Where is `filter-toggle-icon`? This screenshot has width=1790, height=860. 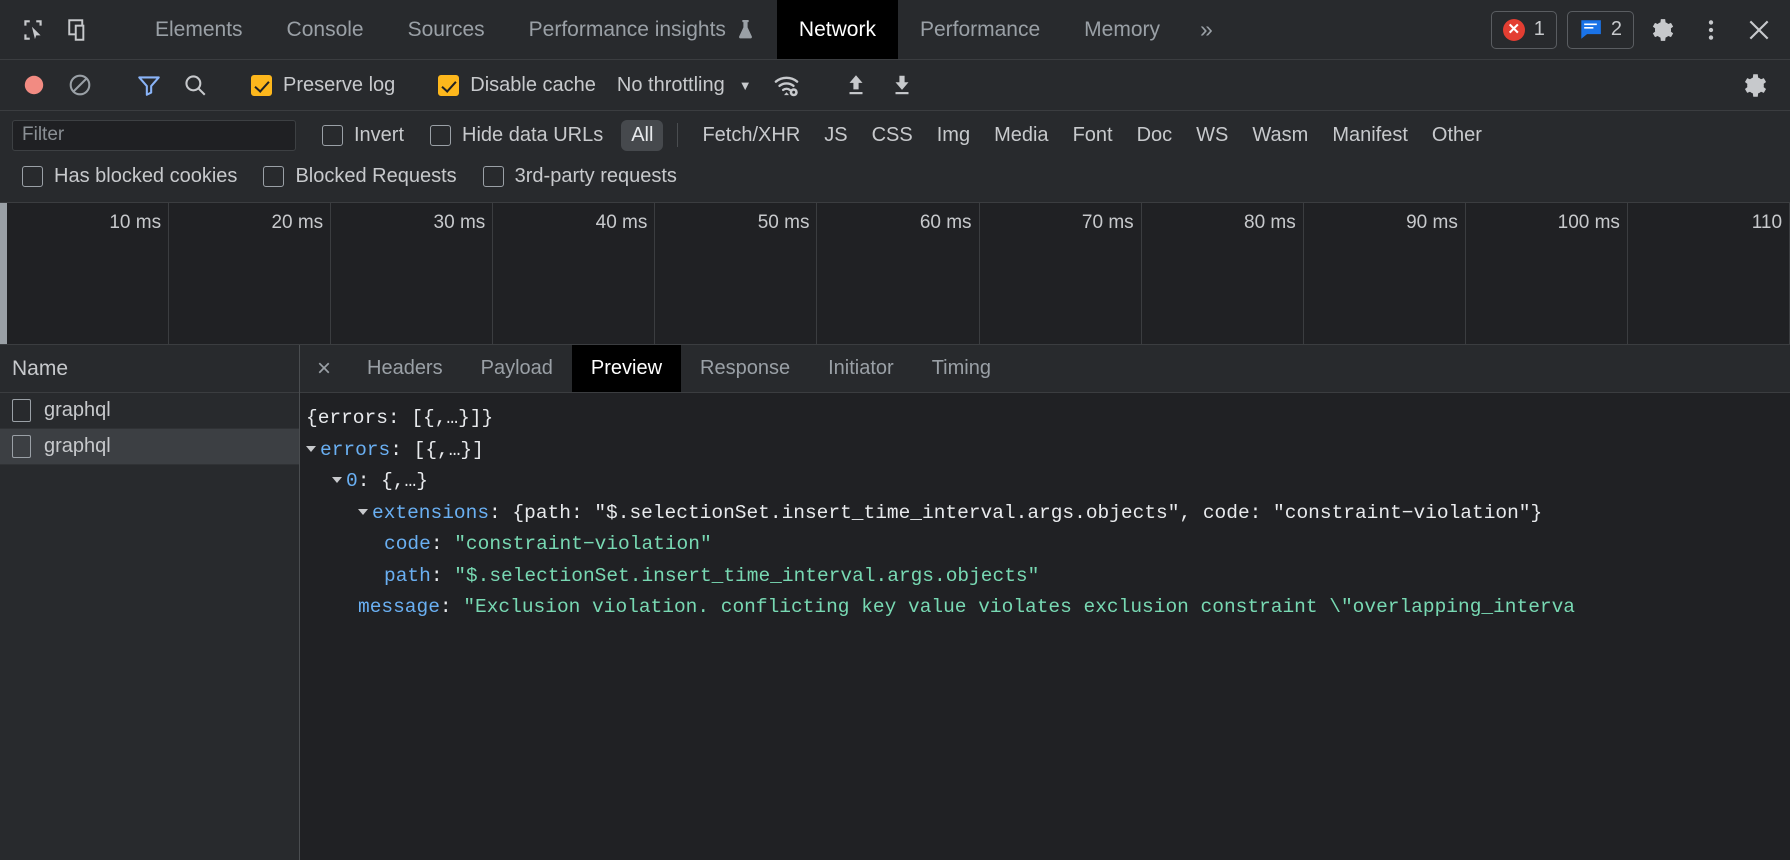 filter-toggle-icon is located at coordinates (149, 85).